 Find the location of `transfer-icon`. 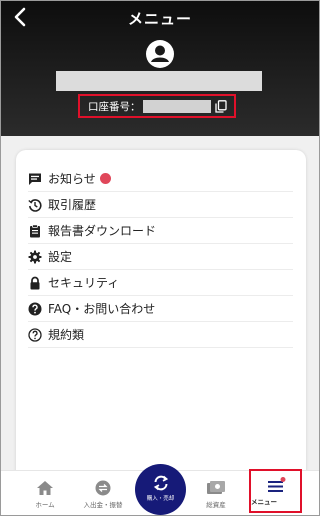

transfer-icon is located at coordinates (103, 488).